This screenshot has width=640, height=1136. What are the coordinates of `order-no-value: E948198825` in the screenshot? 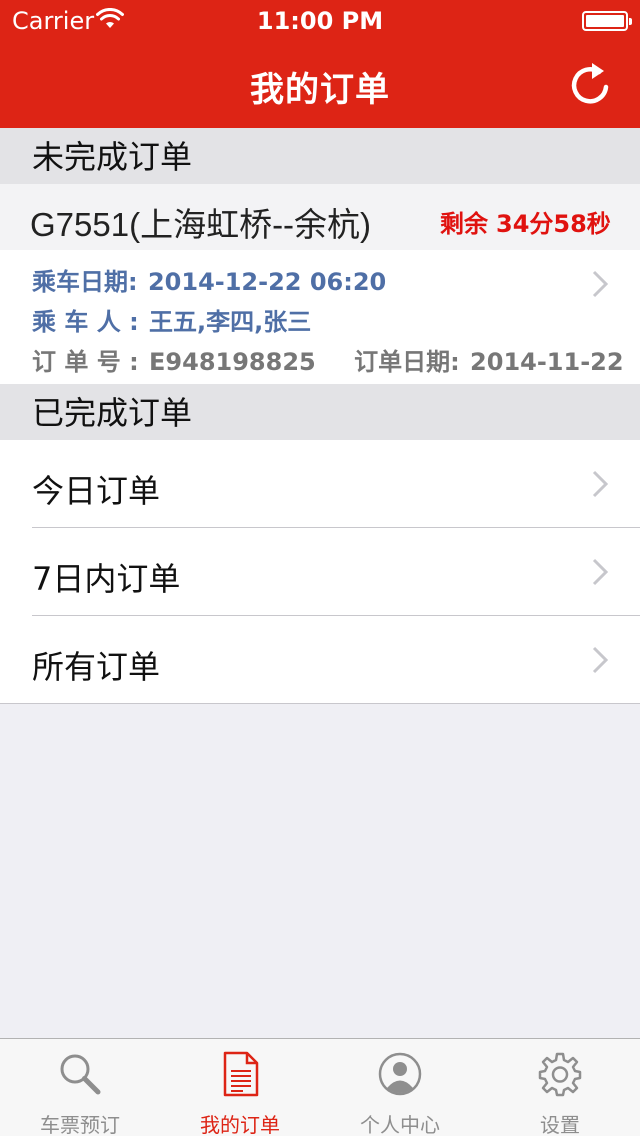 It's located at (232, 362).